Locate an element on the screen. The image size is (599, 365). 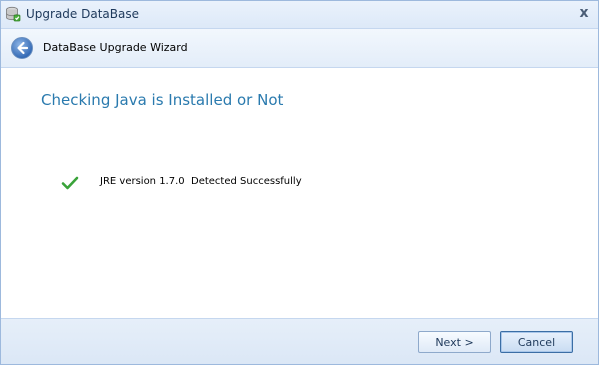
page-heading: Checking Java is Installed or Not is located at coordinates (162, 100).